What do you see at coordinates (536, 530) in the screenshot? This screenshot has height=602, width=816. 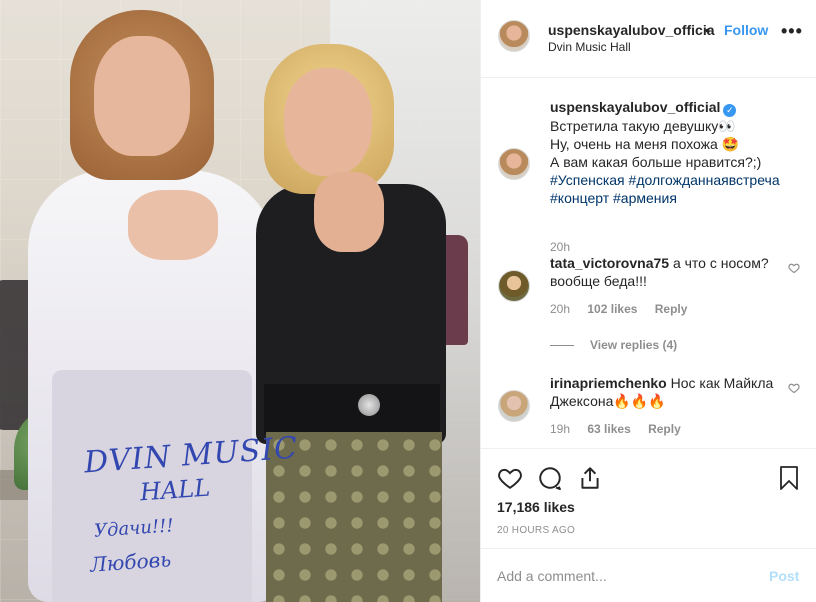 I see `post-timestamp: 20 HOURS AGO` at bounding box center [536, 530].